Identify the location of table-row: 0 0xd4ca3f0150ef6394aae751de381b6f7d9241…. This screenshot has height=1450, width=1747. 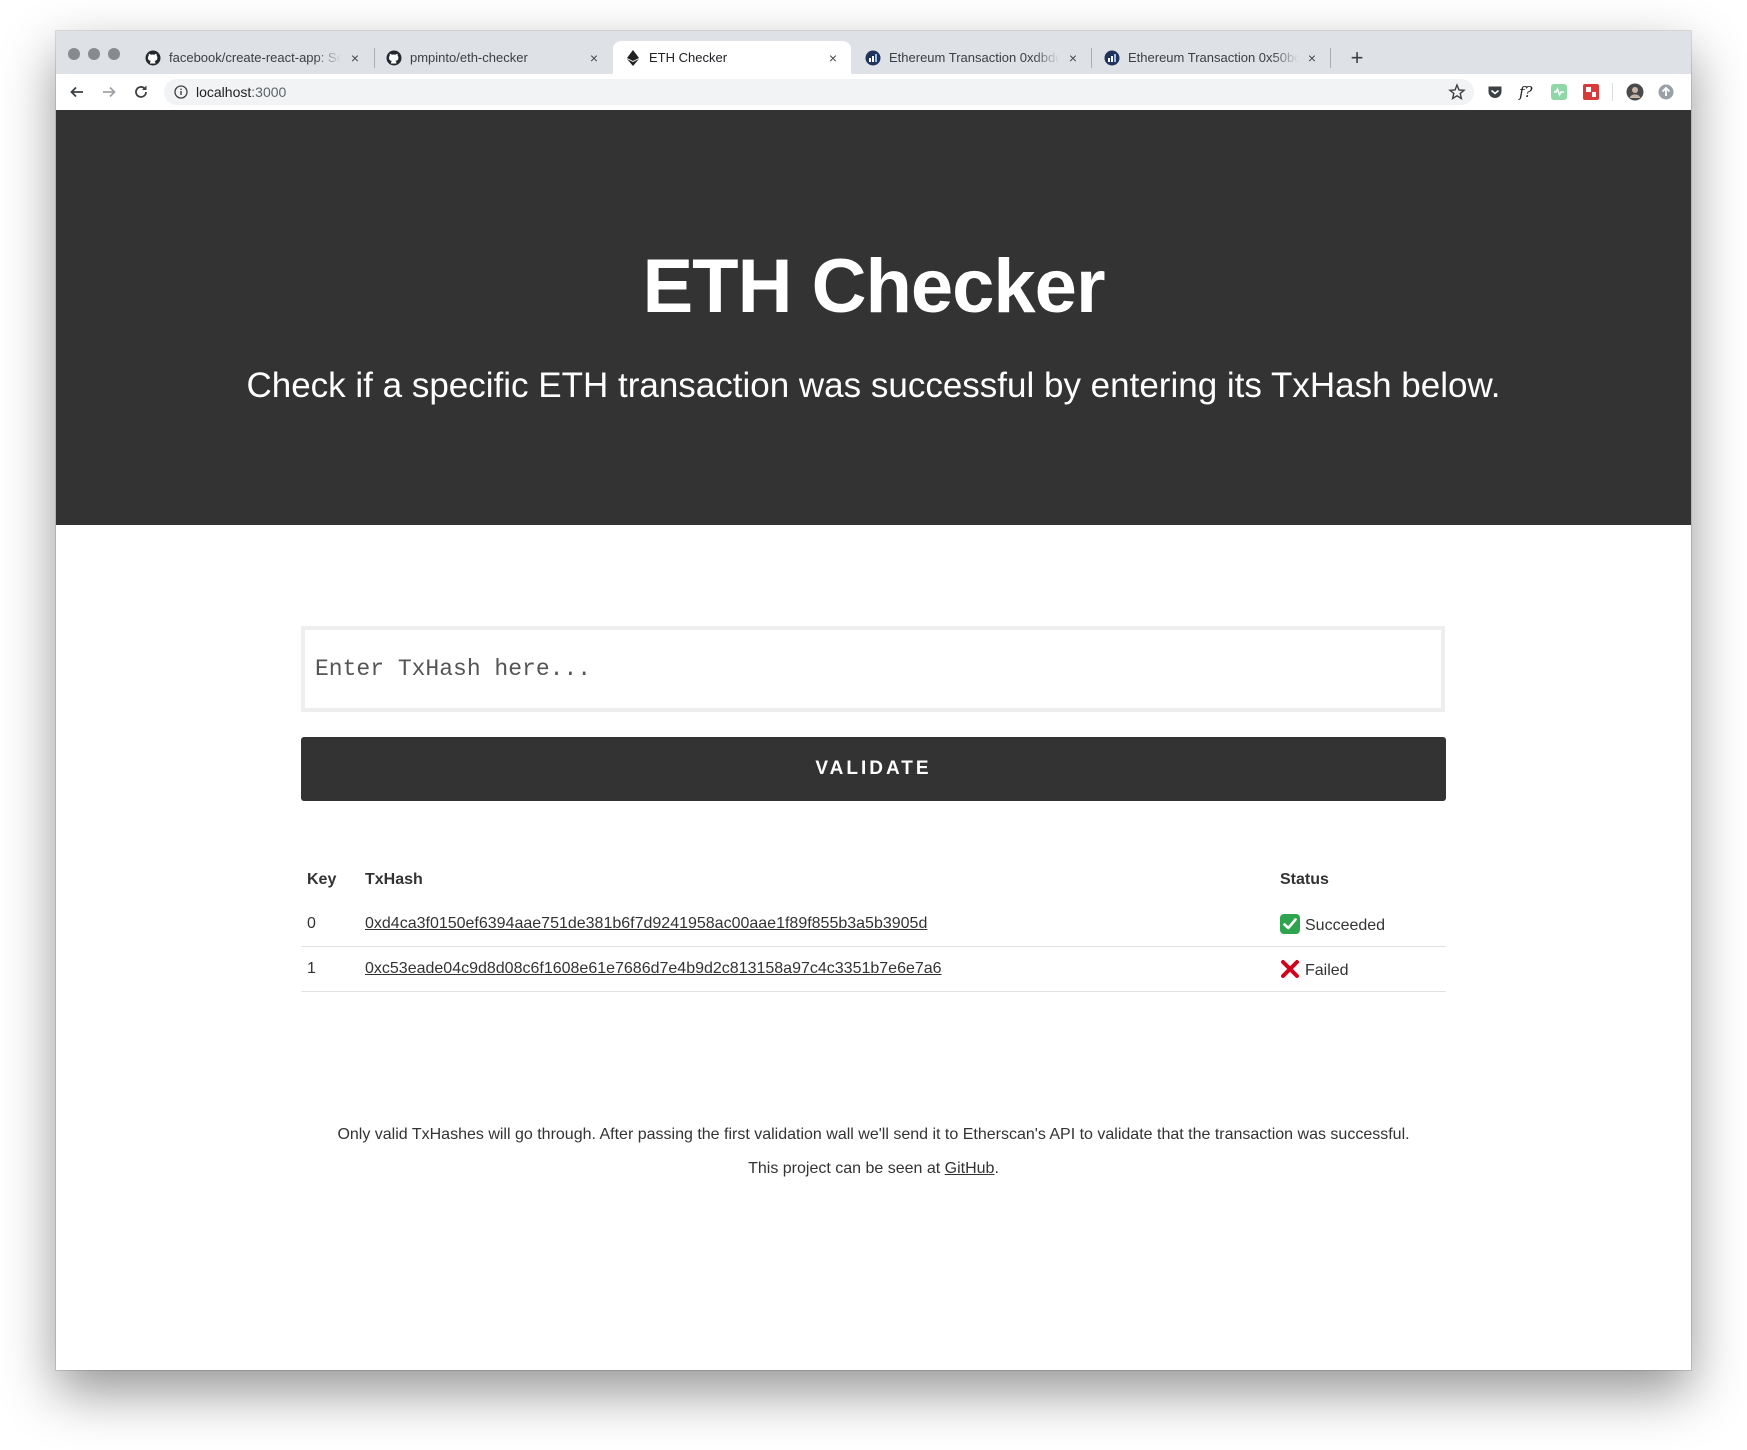
(873, 924).